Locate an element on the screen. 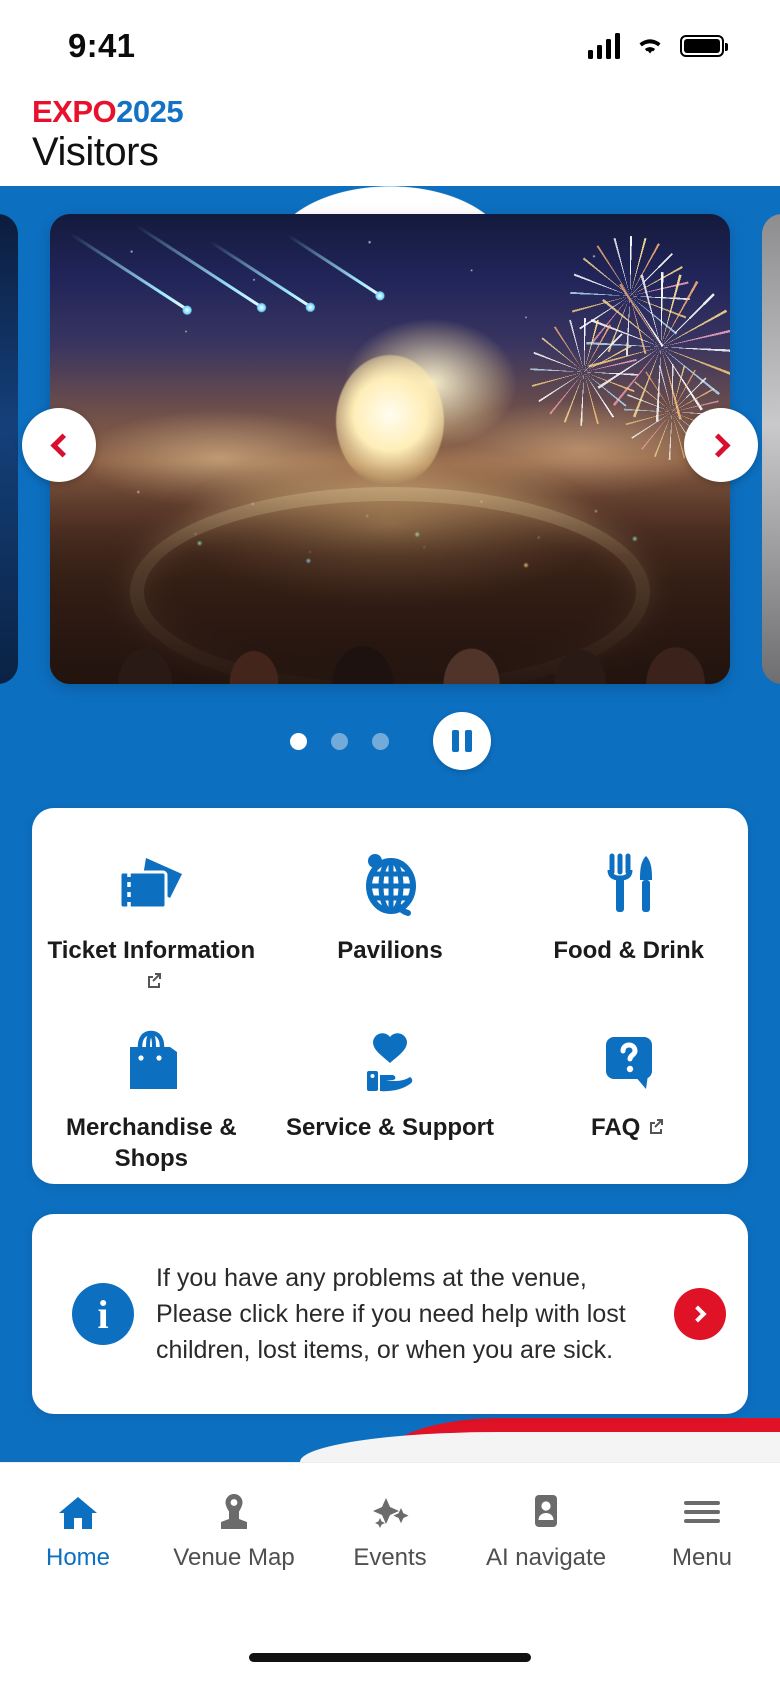 The height and width of the screenshot is (1684, 780). app-logo: EXPO2025 Visitors is located at coordinates (108, 134).